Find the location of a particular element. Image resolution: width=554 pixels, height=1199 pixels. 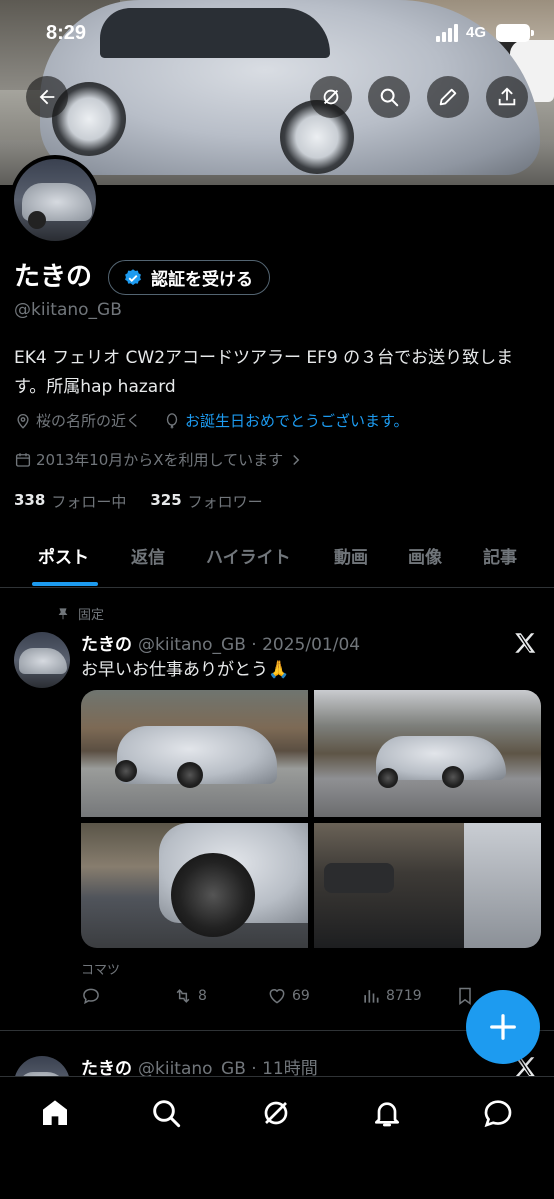

x-logo-icon is located at coordinates (525, 643).